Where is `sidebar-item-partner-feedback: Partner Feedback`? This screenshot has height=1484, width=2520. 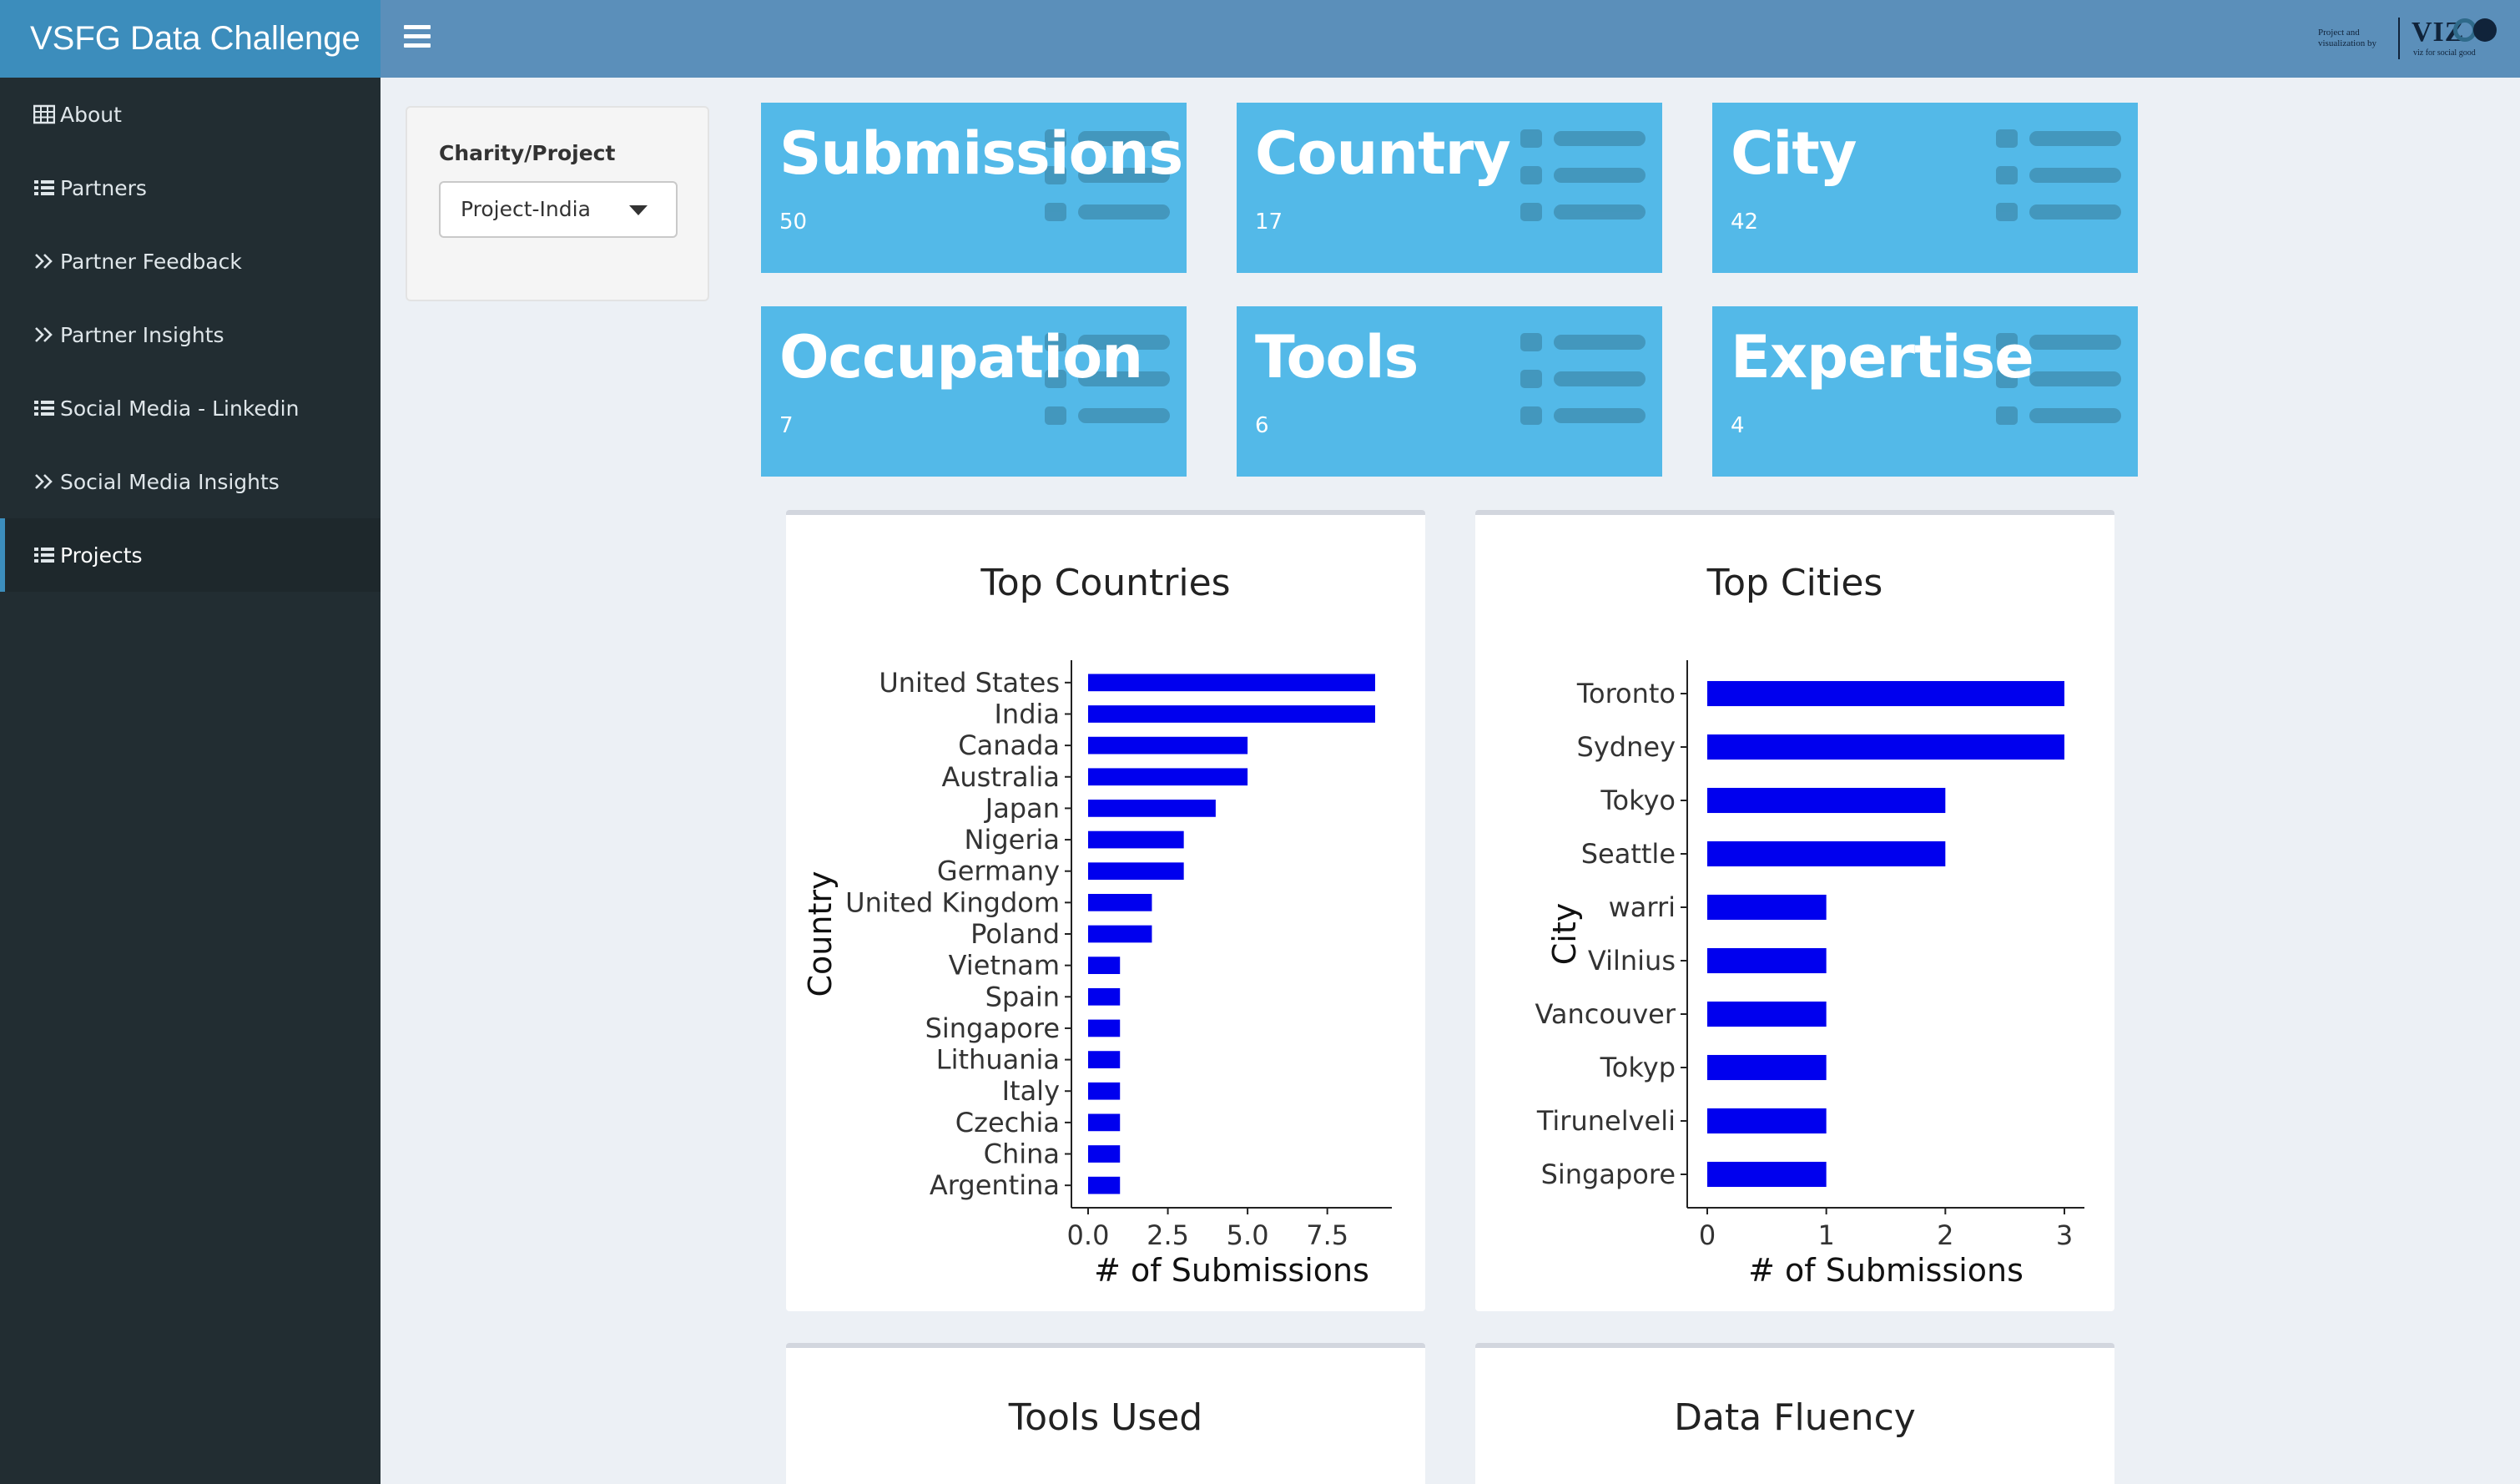 sidebar-item-partner-feedback: Partner Feedback is located at coordinates (190, 261).